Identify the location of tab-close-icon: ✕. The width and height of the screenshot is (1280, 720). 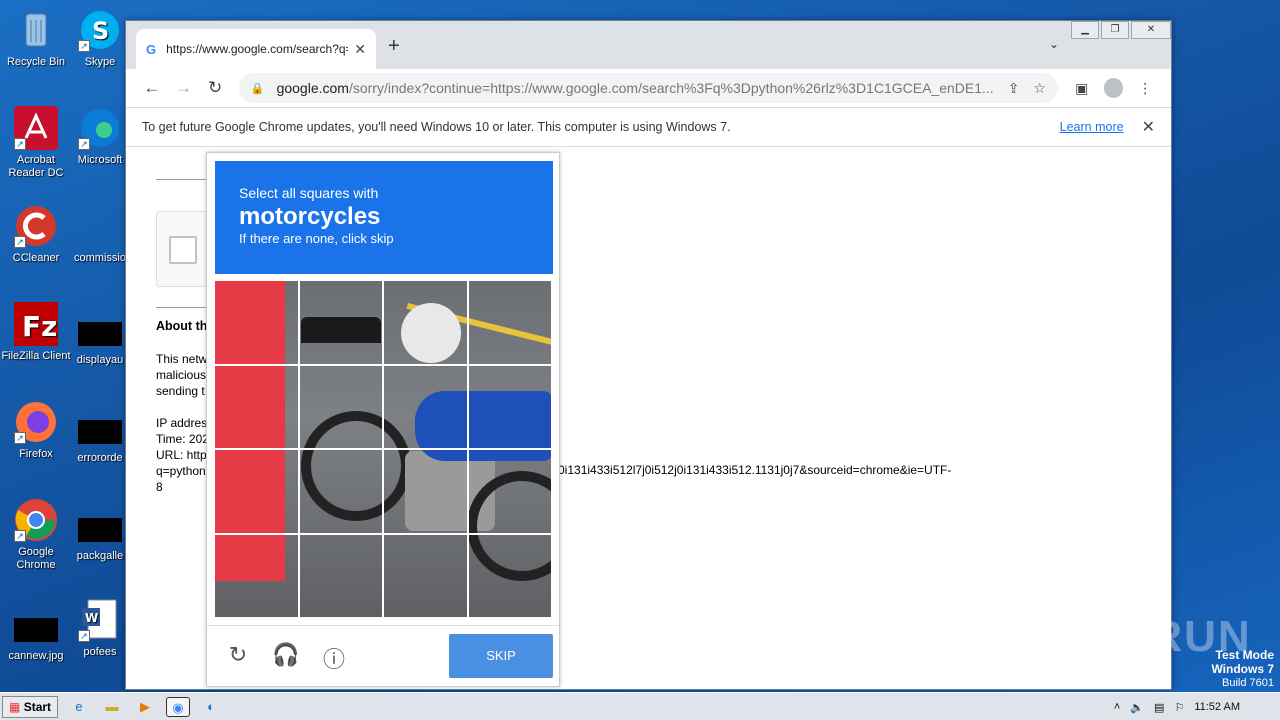
(360, 49).